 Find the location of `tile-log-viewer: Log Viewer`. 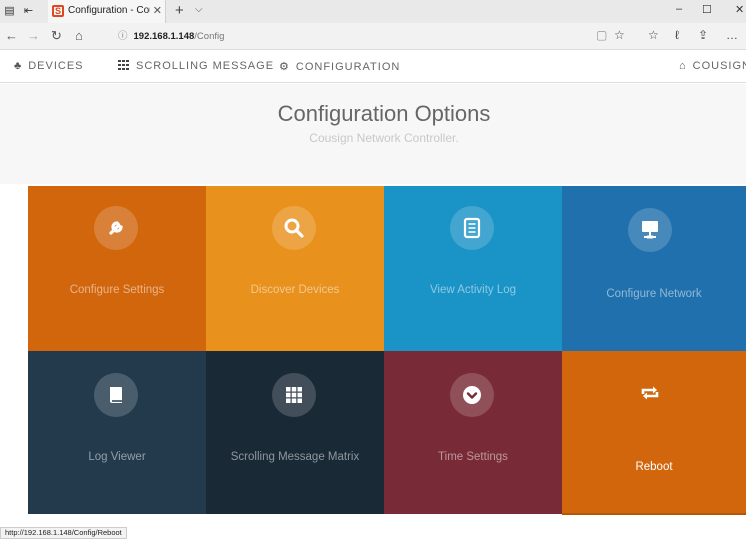

tile-log-viewer: Log Viewer is located at coordinates (117, 432).